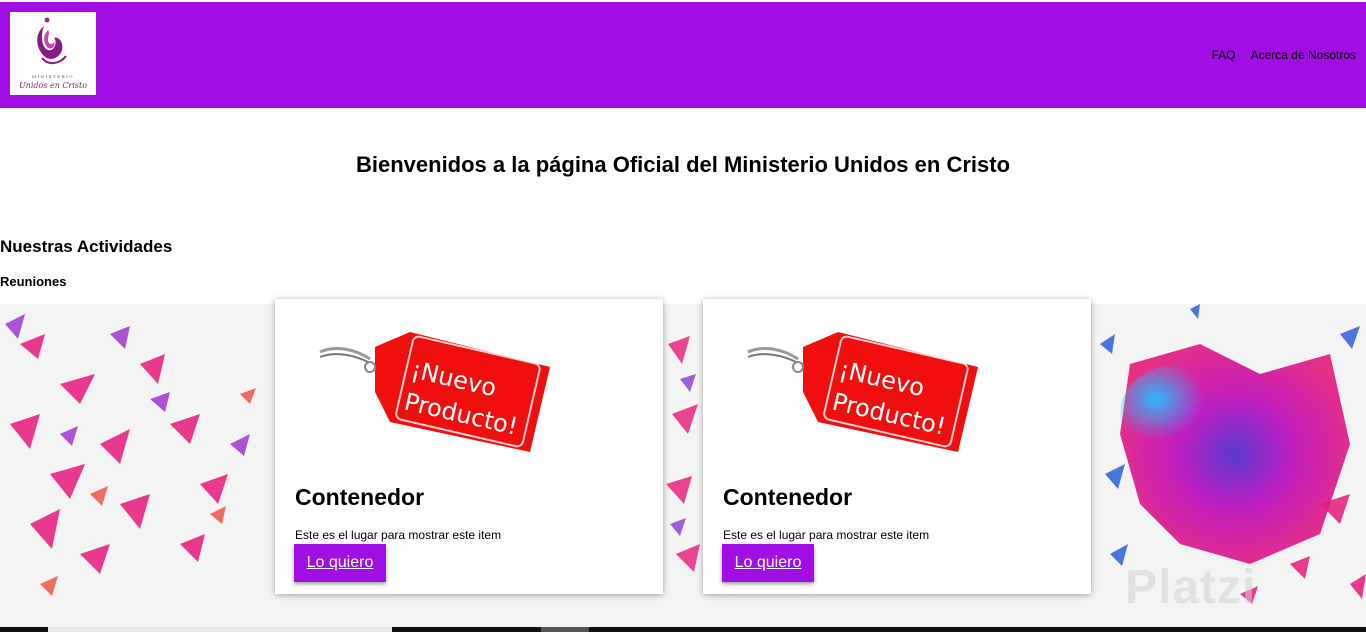 The image size is (1366, 632). Describe the element at coordinates (53, 85) in the screenshot. I see `logo-script-text: Unidos en Cristo` at that location.